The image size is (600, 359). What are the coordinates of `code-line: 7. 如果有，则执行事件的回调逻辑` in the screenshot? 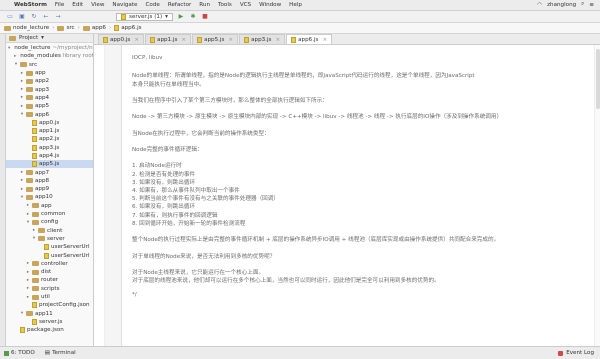 It's located at (364, 215).